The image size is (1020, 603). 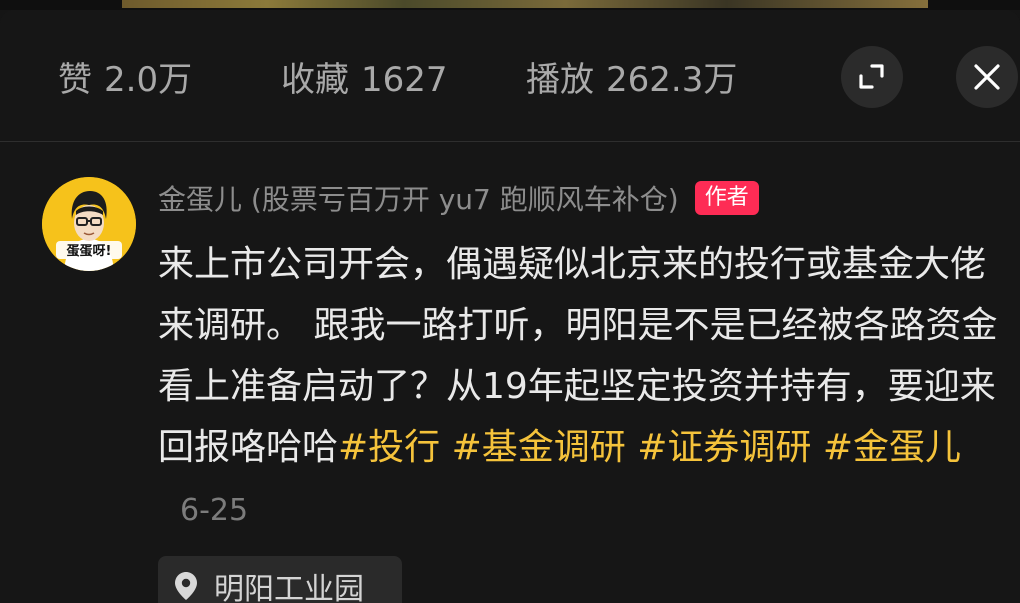 I want to click on likes-stat: 赞 2.0万, so click(x=125, y=80).